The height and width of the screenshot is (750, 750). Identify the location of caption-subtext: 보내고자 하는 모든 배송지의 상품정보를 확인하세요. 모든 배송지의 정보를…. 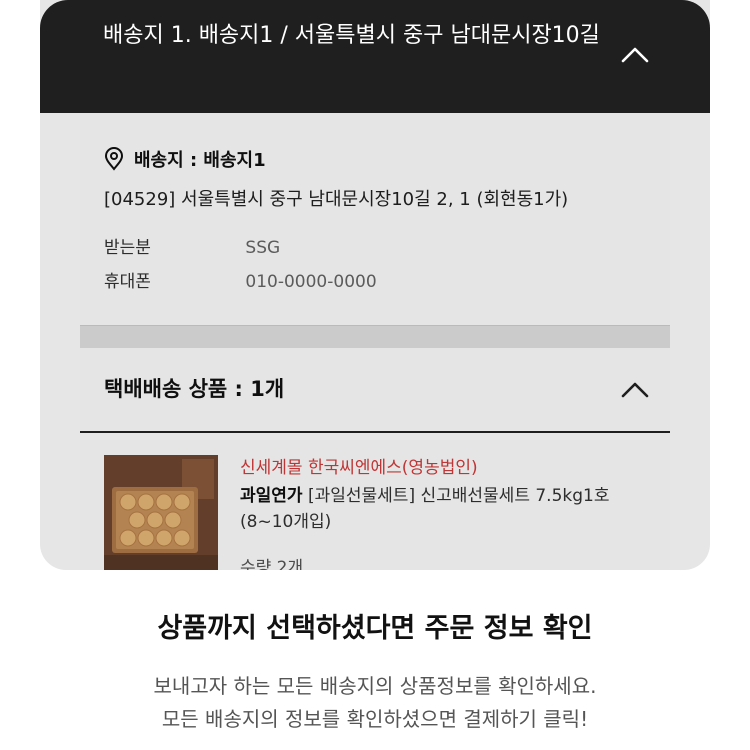
(375, 703).